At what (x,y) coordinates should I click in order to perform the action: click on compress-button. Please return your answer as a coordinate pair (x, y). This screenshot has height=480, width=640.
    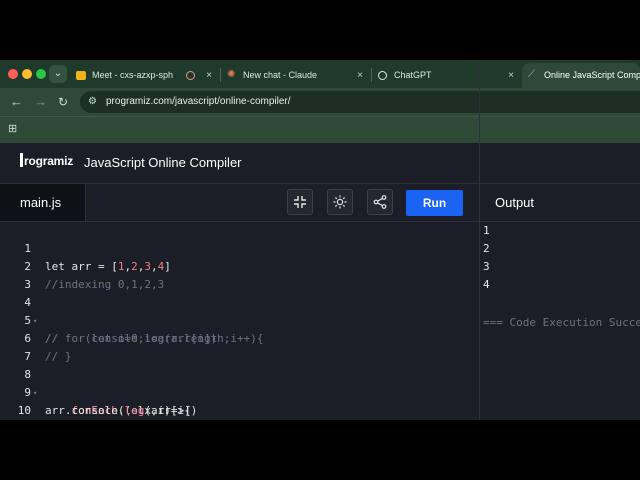
    Looking at the image, I should click on (300, 202).